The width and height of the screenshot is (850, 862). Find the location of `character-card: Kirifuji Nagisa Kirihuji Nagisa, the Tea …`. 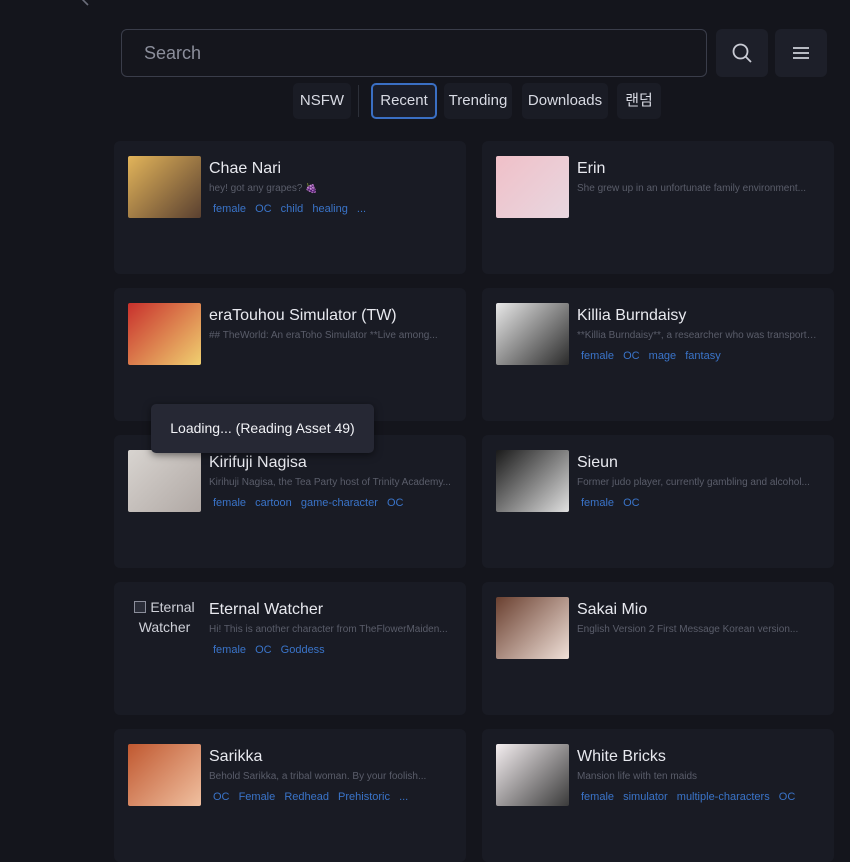

character-card: Kirifuji Nagisa Kirihuji Nagisa, the Tea … is located at coordinates (290, 501).